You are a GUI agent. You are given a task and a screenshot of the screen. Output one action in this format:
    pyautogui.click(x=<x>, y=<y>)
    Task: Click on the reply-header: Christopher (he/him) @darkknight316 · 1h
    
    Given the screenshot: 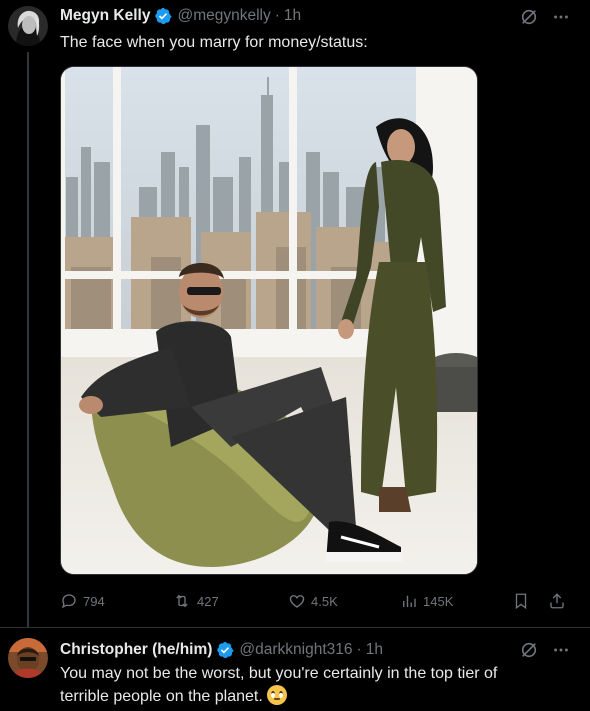 What is the action you would take?
    pyautogui.click(x=221, y=650)
    